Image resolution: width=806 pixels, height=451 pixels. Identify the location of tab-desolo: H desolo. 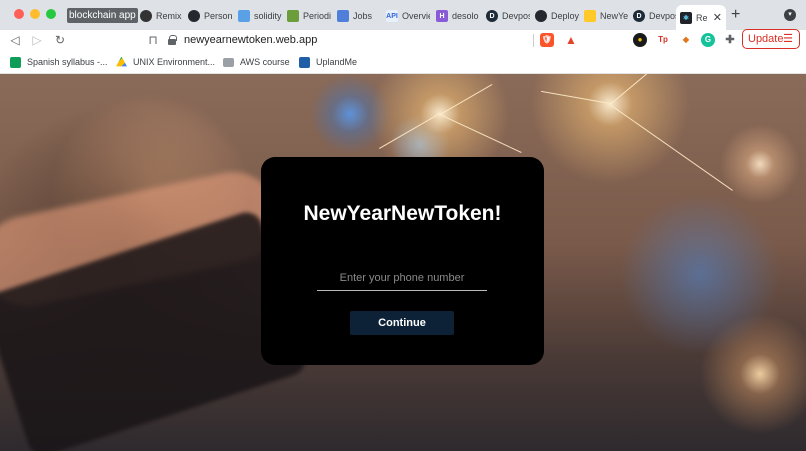
(458, 16).